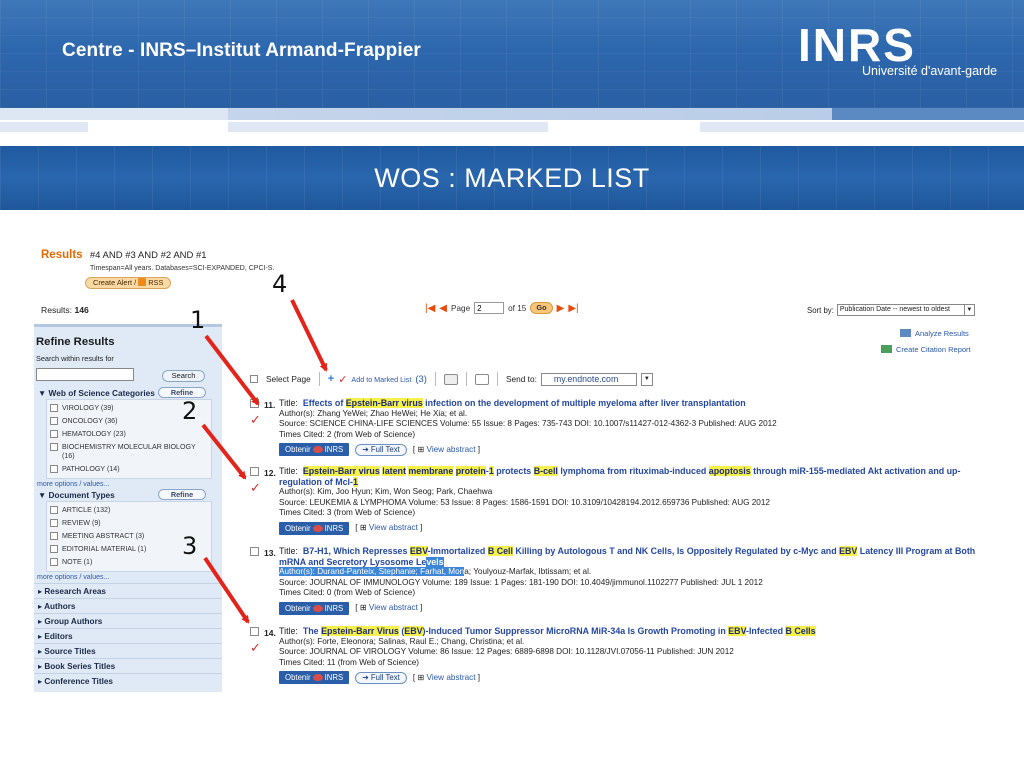 This screenshot has height=768, width=1024. I want to click on annotation-arrows, so click(264, 461).